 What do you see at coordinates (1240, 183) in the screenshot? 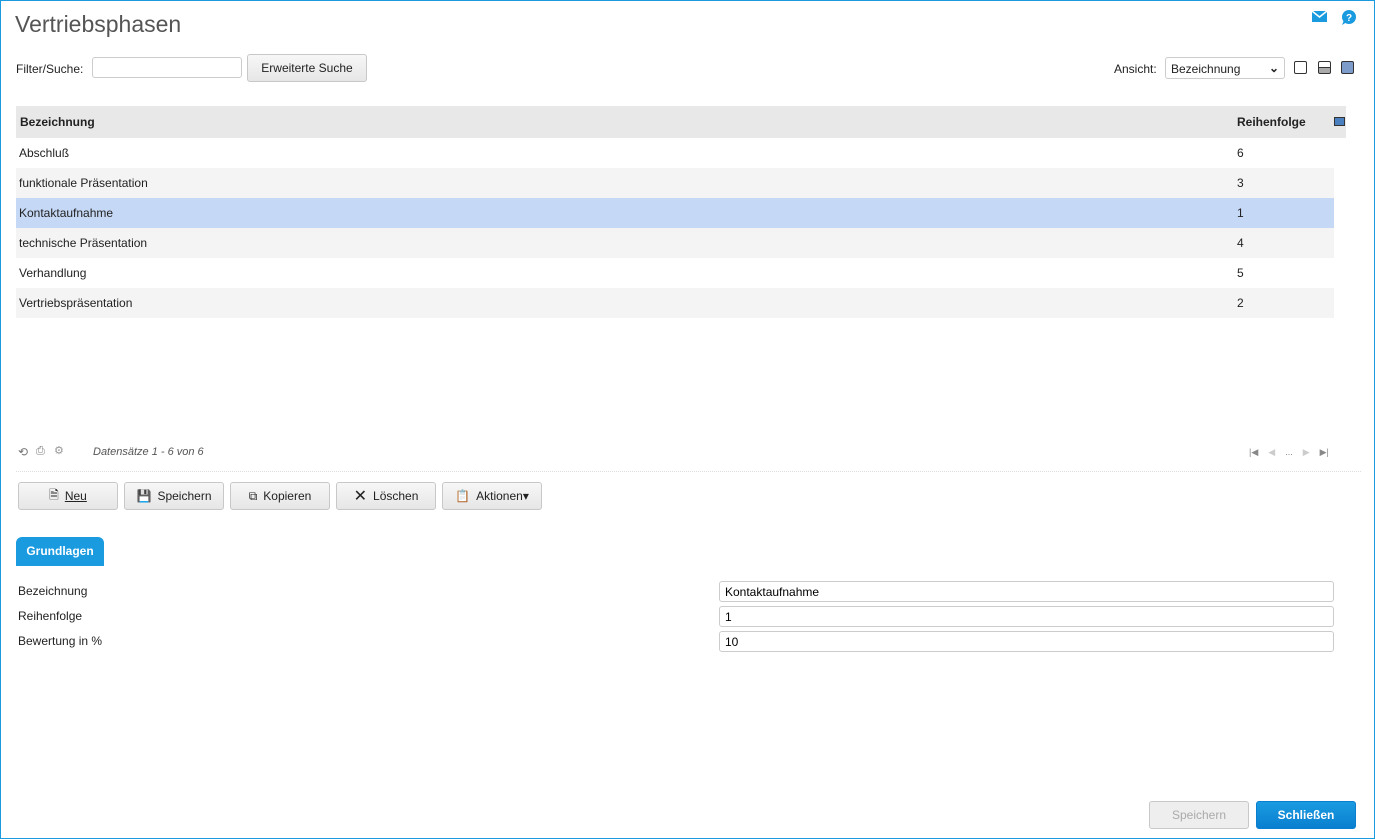
I see `cell-reihenfolge: 3` at bounding box center [1240, 183].